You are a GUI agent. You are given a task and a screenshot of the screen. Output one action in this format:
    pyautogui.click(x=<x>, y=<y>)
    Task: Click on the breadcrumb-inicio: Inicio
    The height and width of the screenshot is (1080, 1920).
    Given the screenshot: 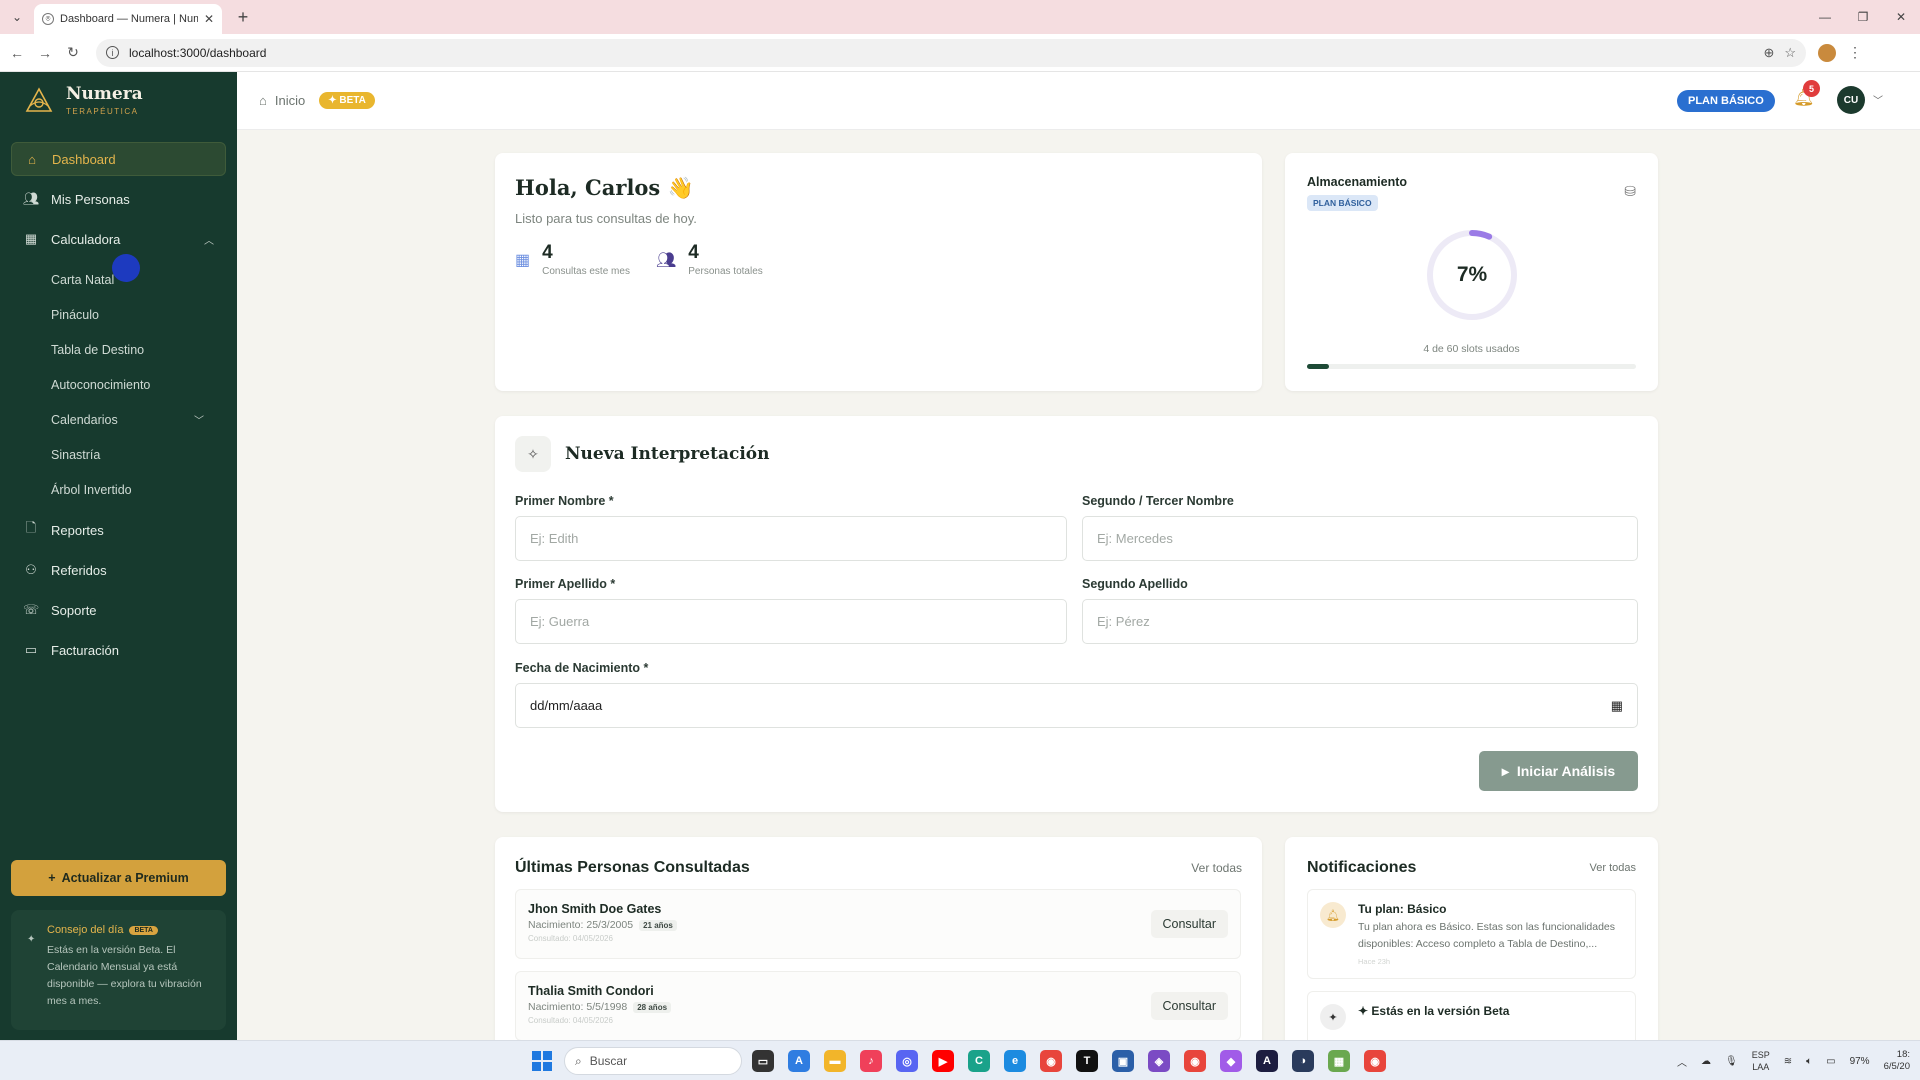 What is the action you would take?
    pyautogui.click(x=290, y=100)
    